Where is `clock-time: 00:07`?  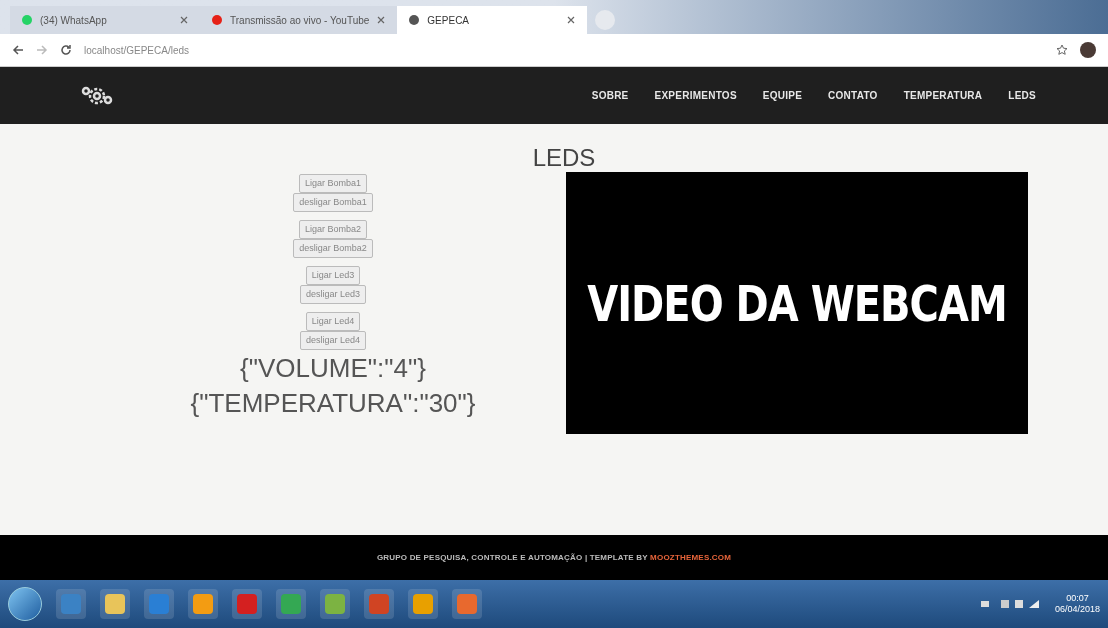
clock-time: 00:07 is located at coordinates (1077, 598).